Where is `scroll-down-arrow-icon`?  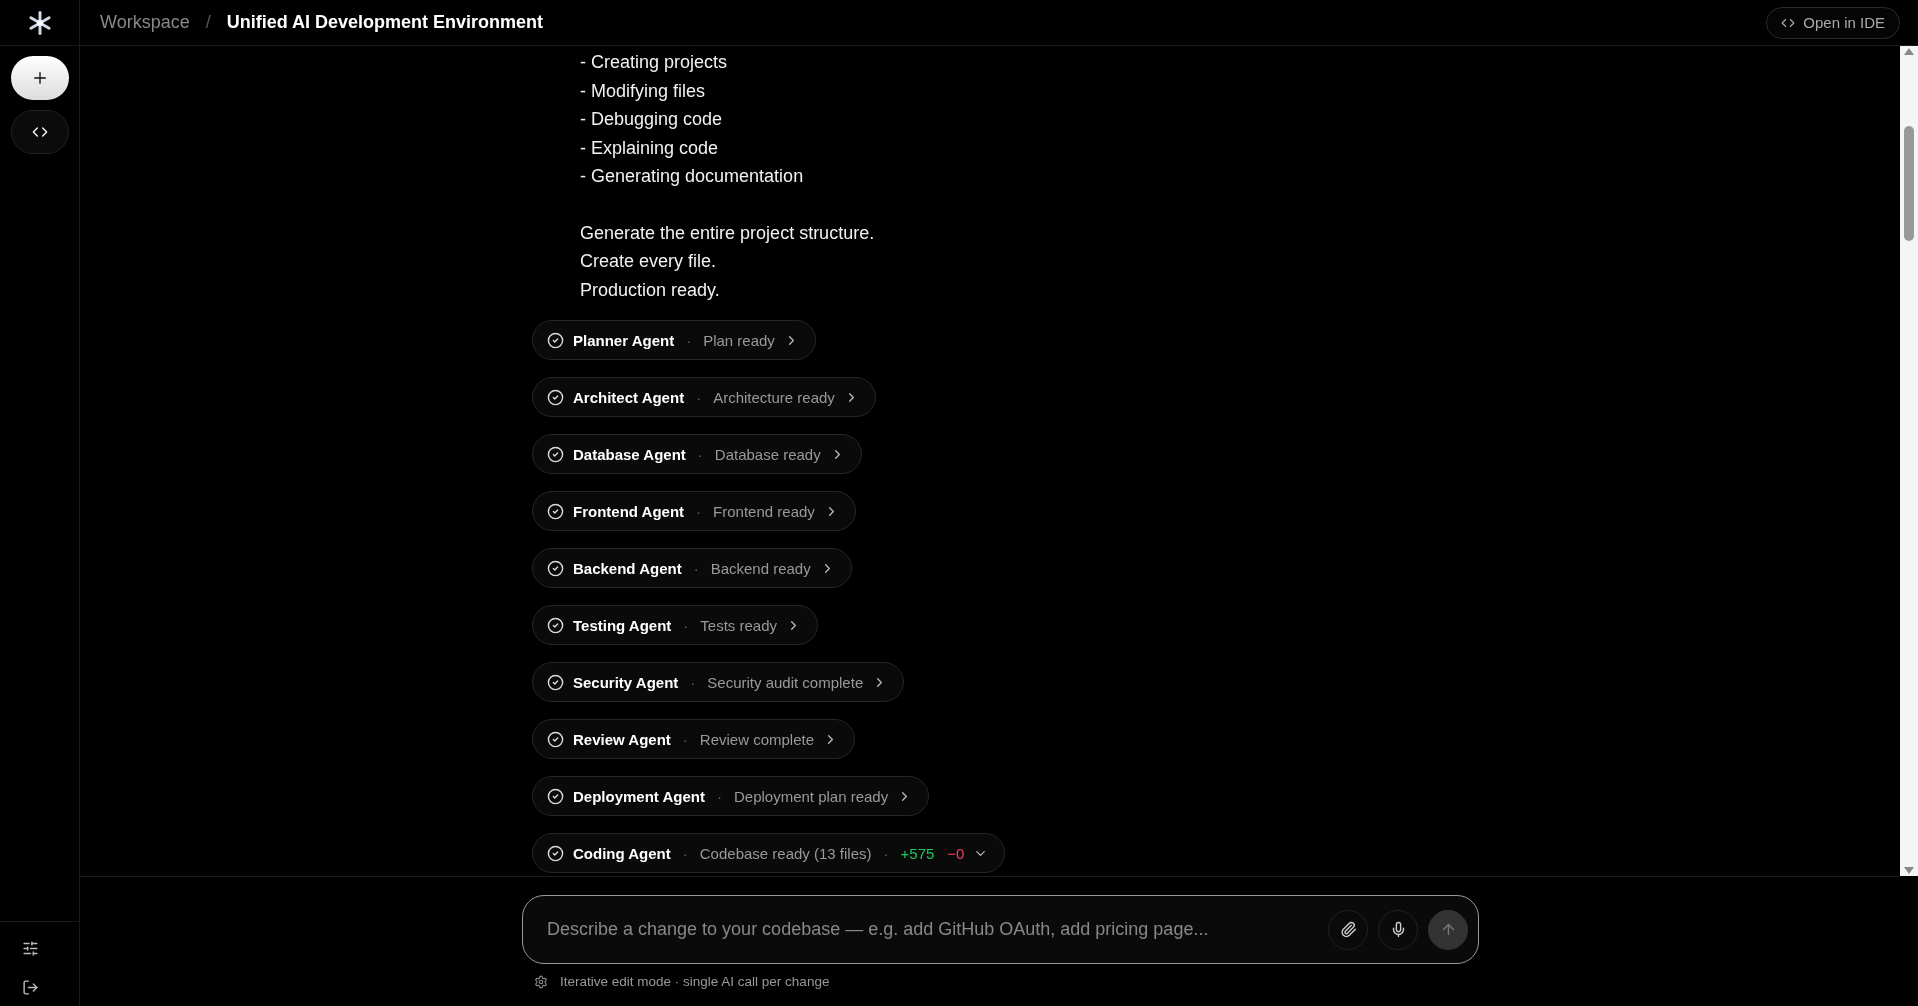
scroll-down-arrow-icon is located at coordinates (1909, 871).